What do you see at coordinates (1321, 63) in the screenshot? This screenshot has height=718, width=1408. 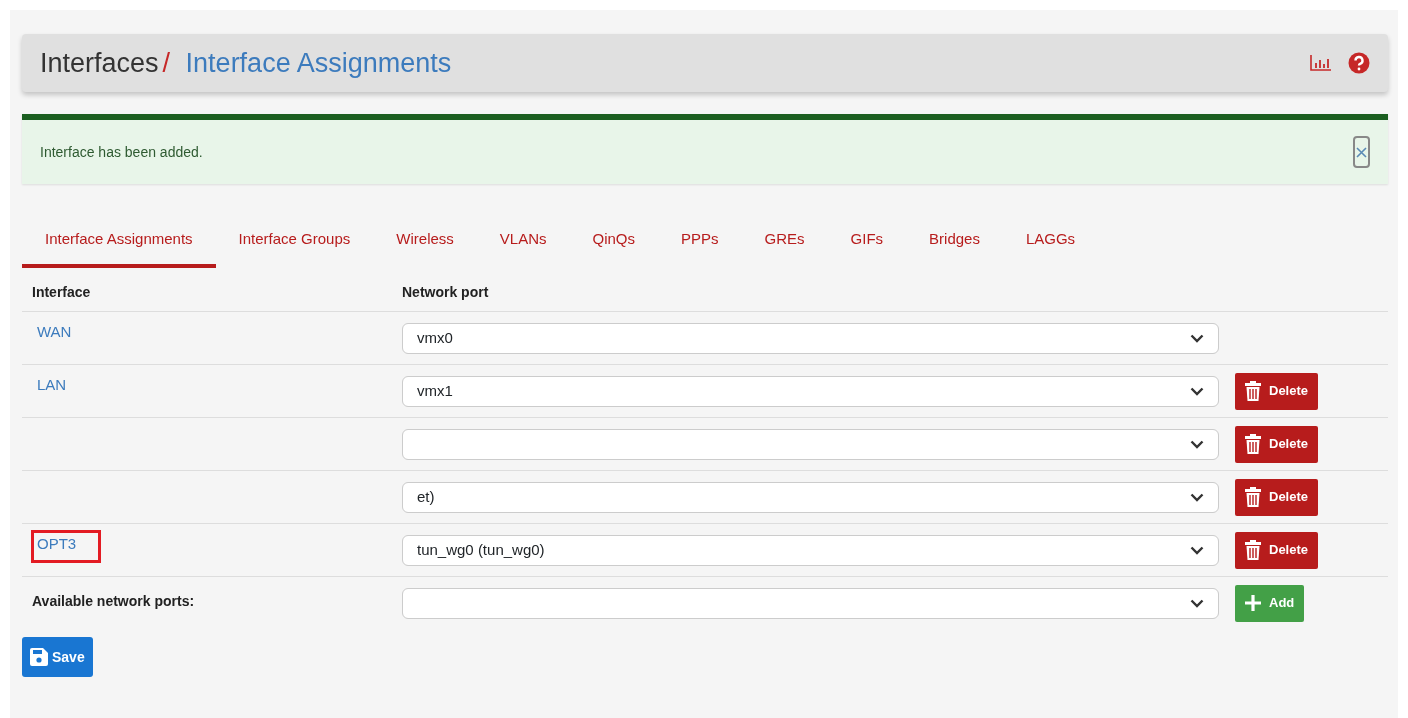 I see `chart-icon` at bounding box center [1321, 63].